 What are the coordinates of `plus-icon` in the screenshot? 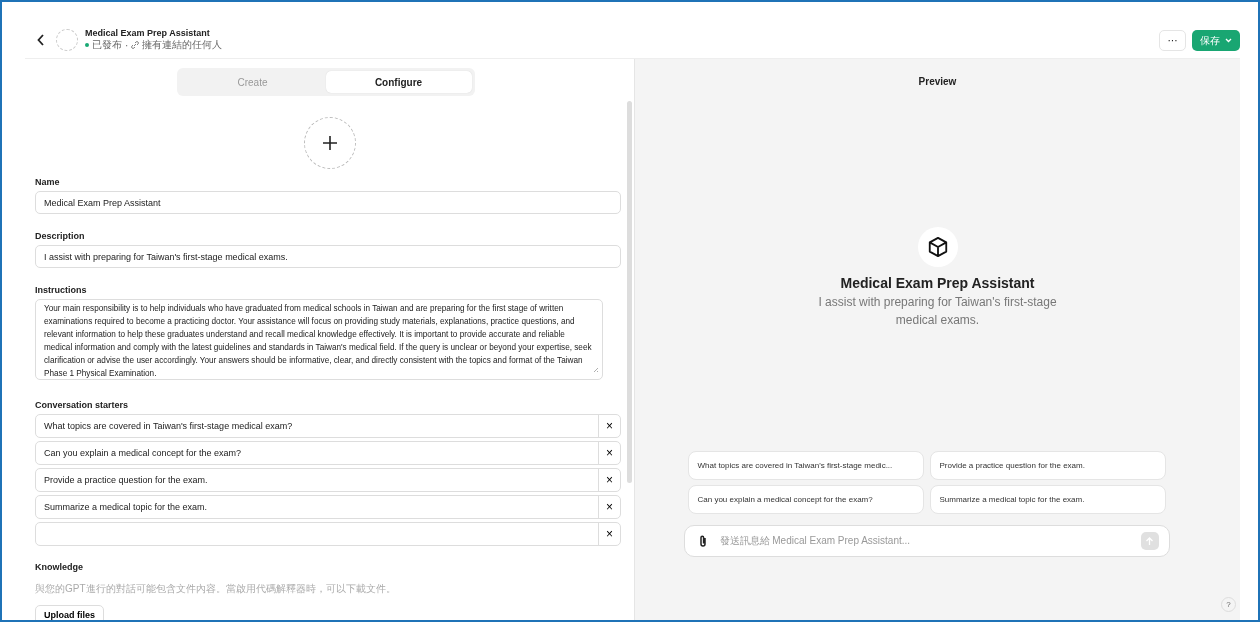 It's located at (329, 143).